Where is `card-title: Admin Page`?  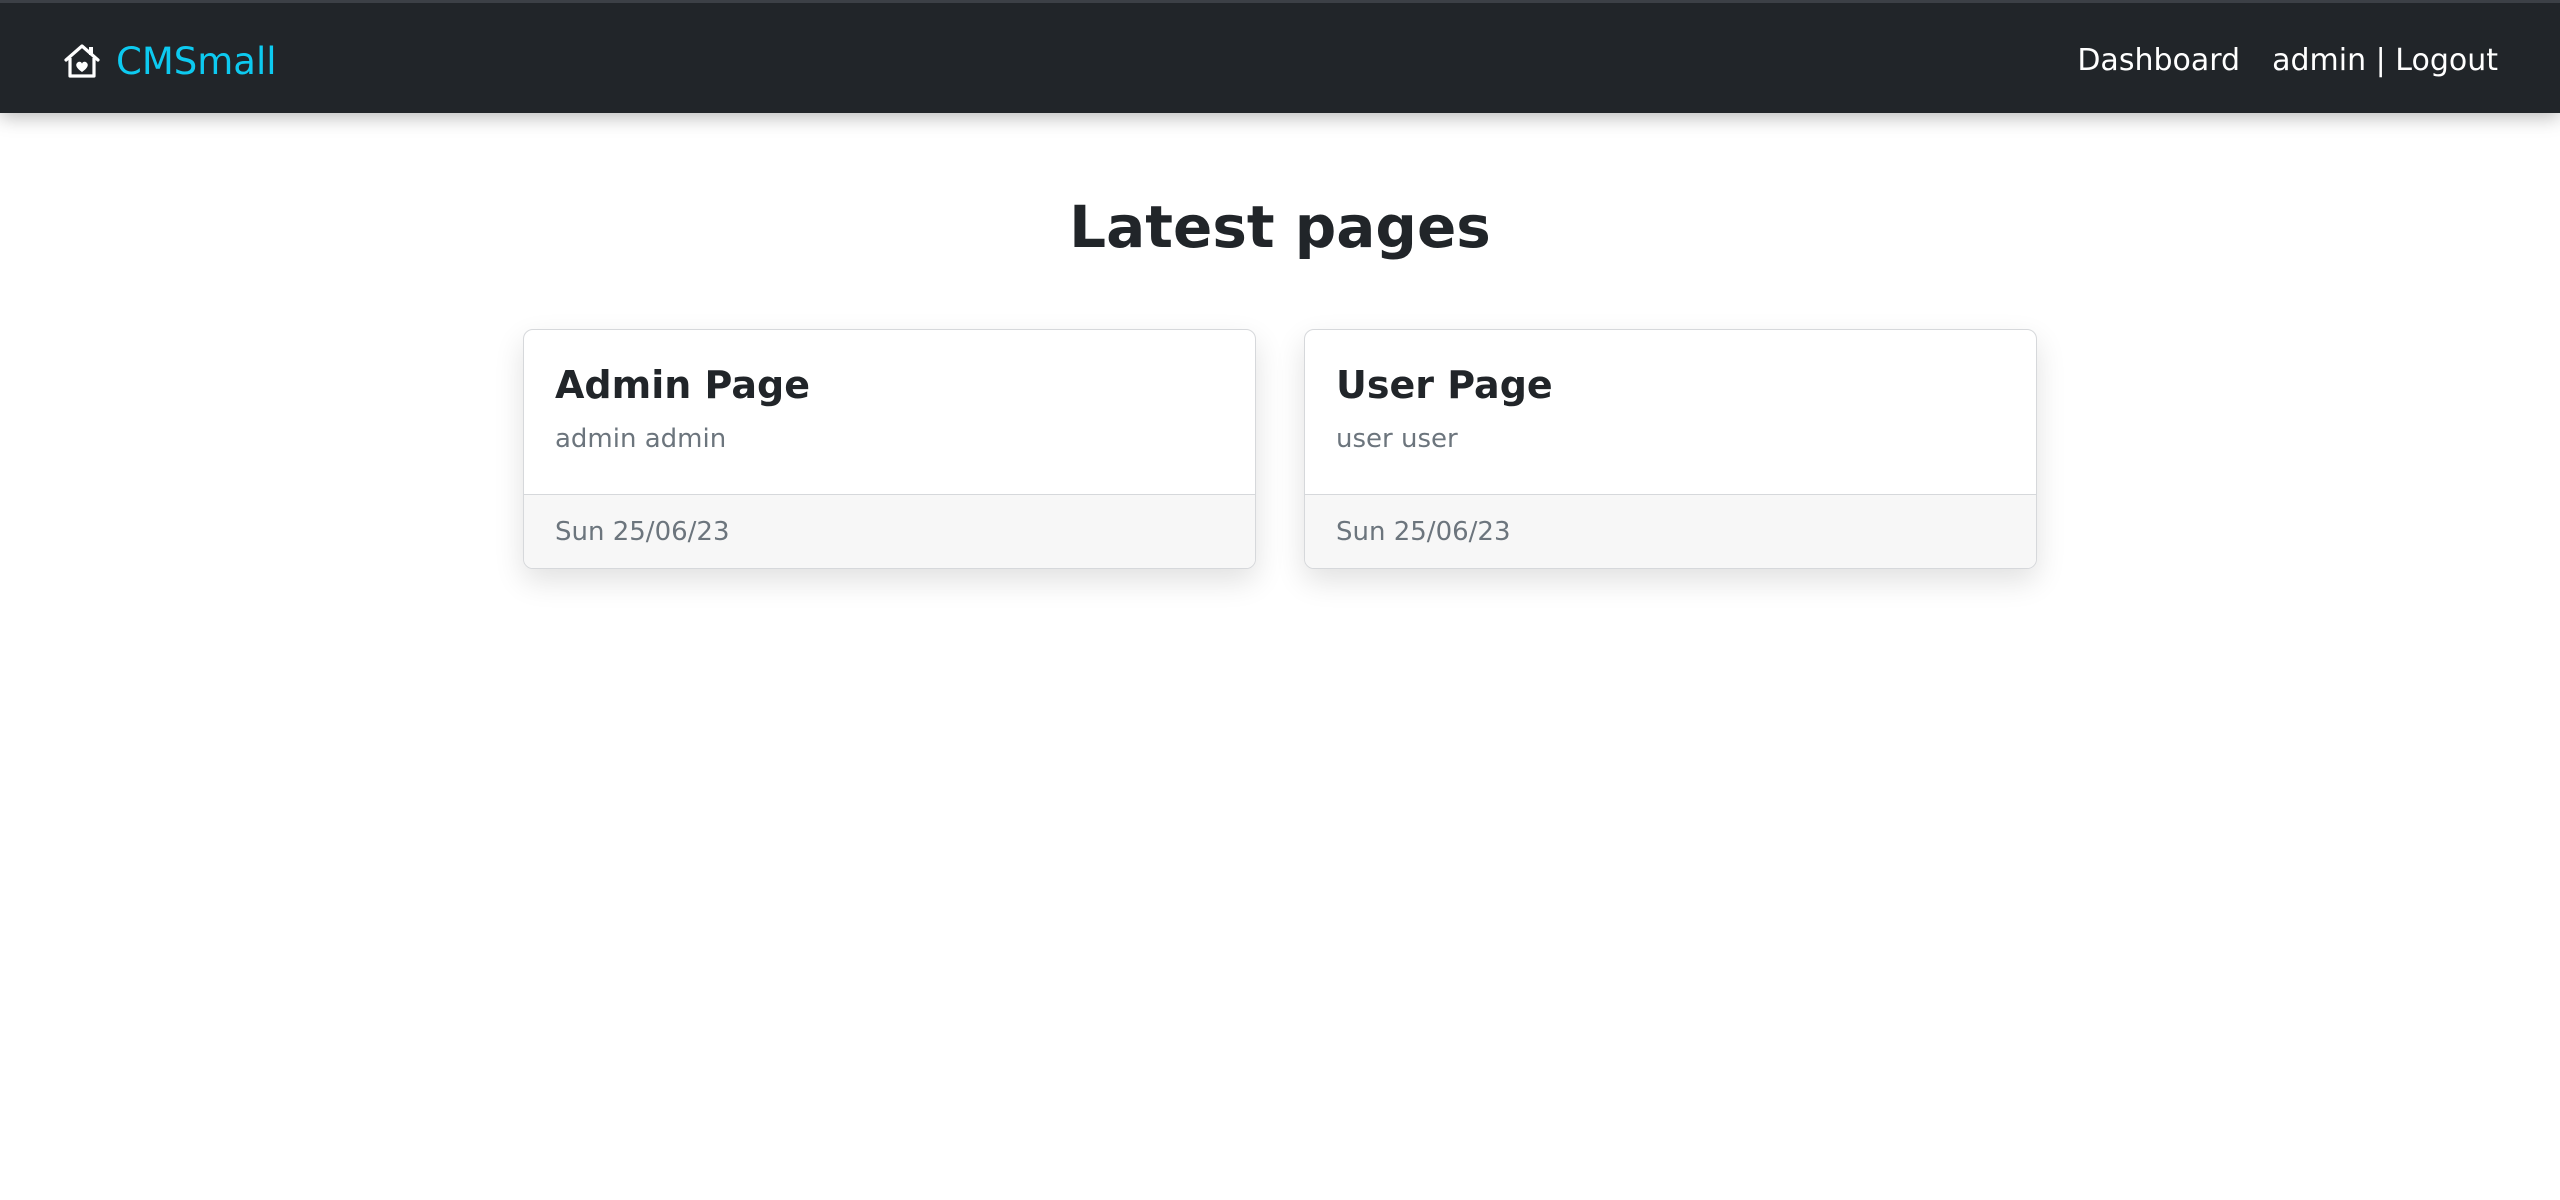 card-title: Admin Page is located at coordinates (682, 385).